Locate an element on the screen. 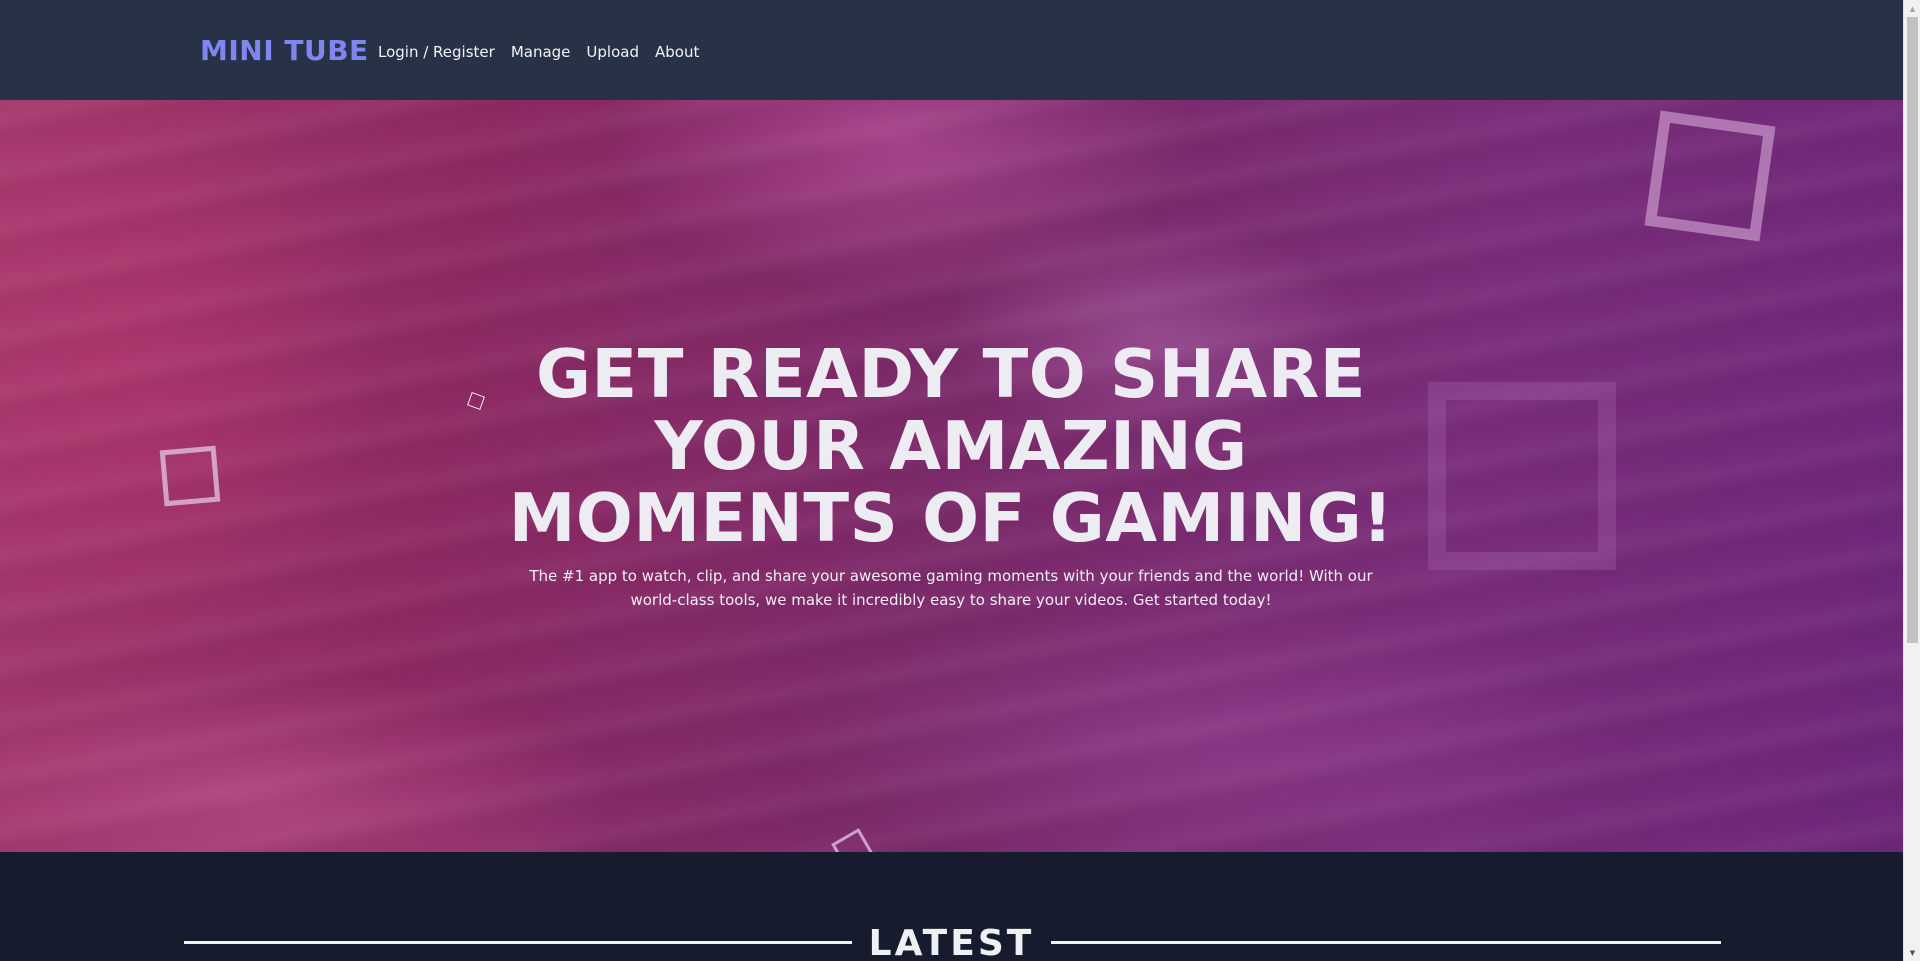  main-nav: Login / Register Manage Upload About is located at coordinates (538, 52).